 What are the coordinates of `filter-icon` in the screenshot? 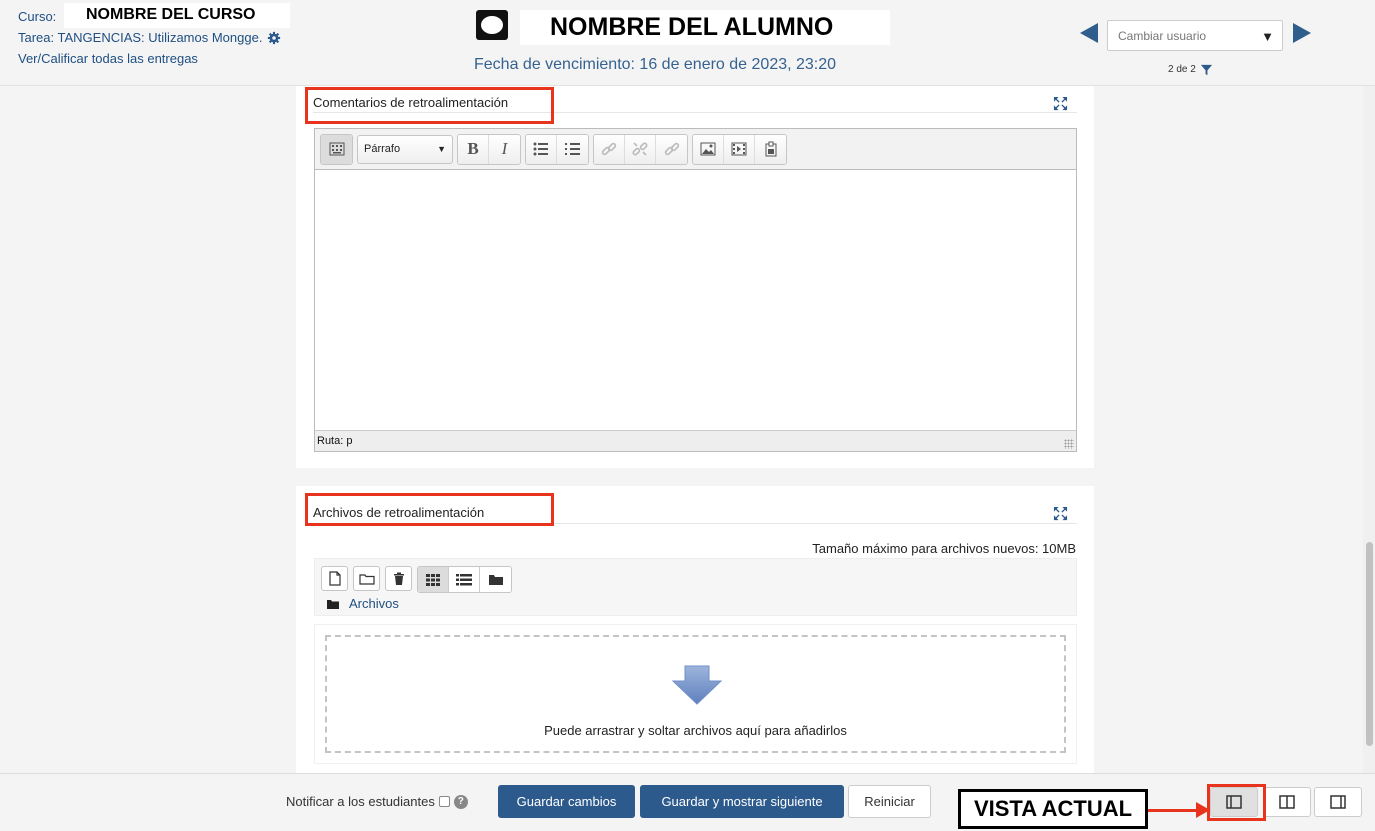 It's located at (1206, 69).